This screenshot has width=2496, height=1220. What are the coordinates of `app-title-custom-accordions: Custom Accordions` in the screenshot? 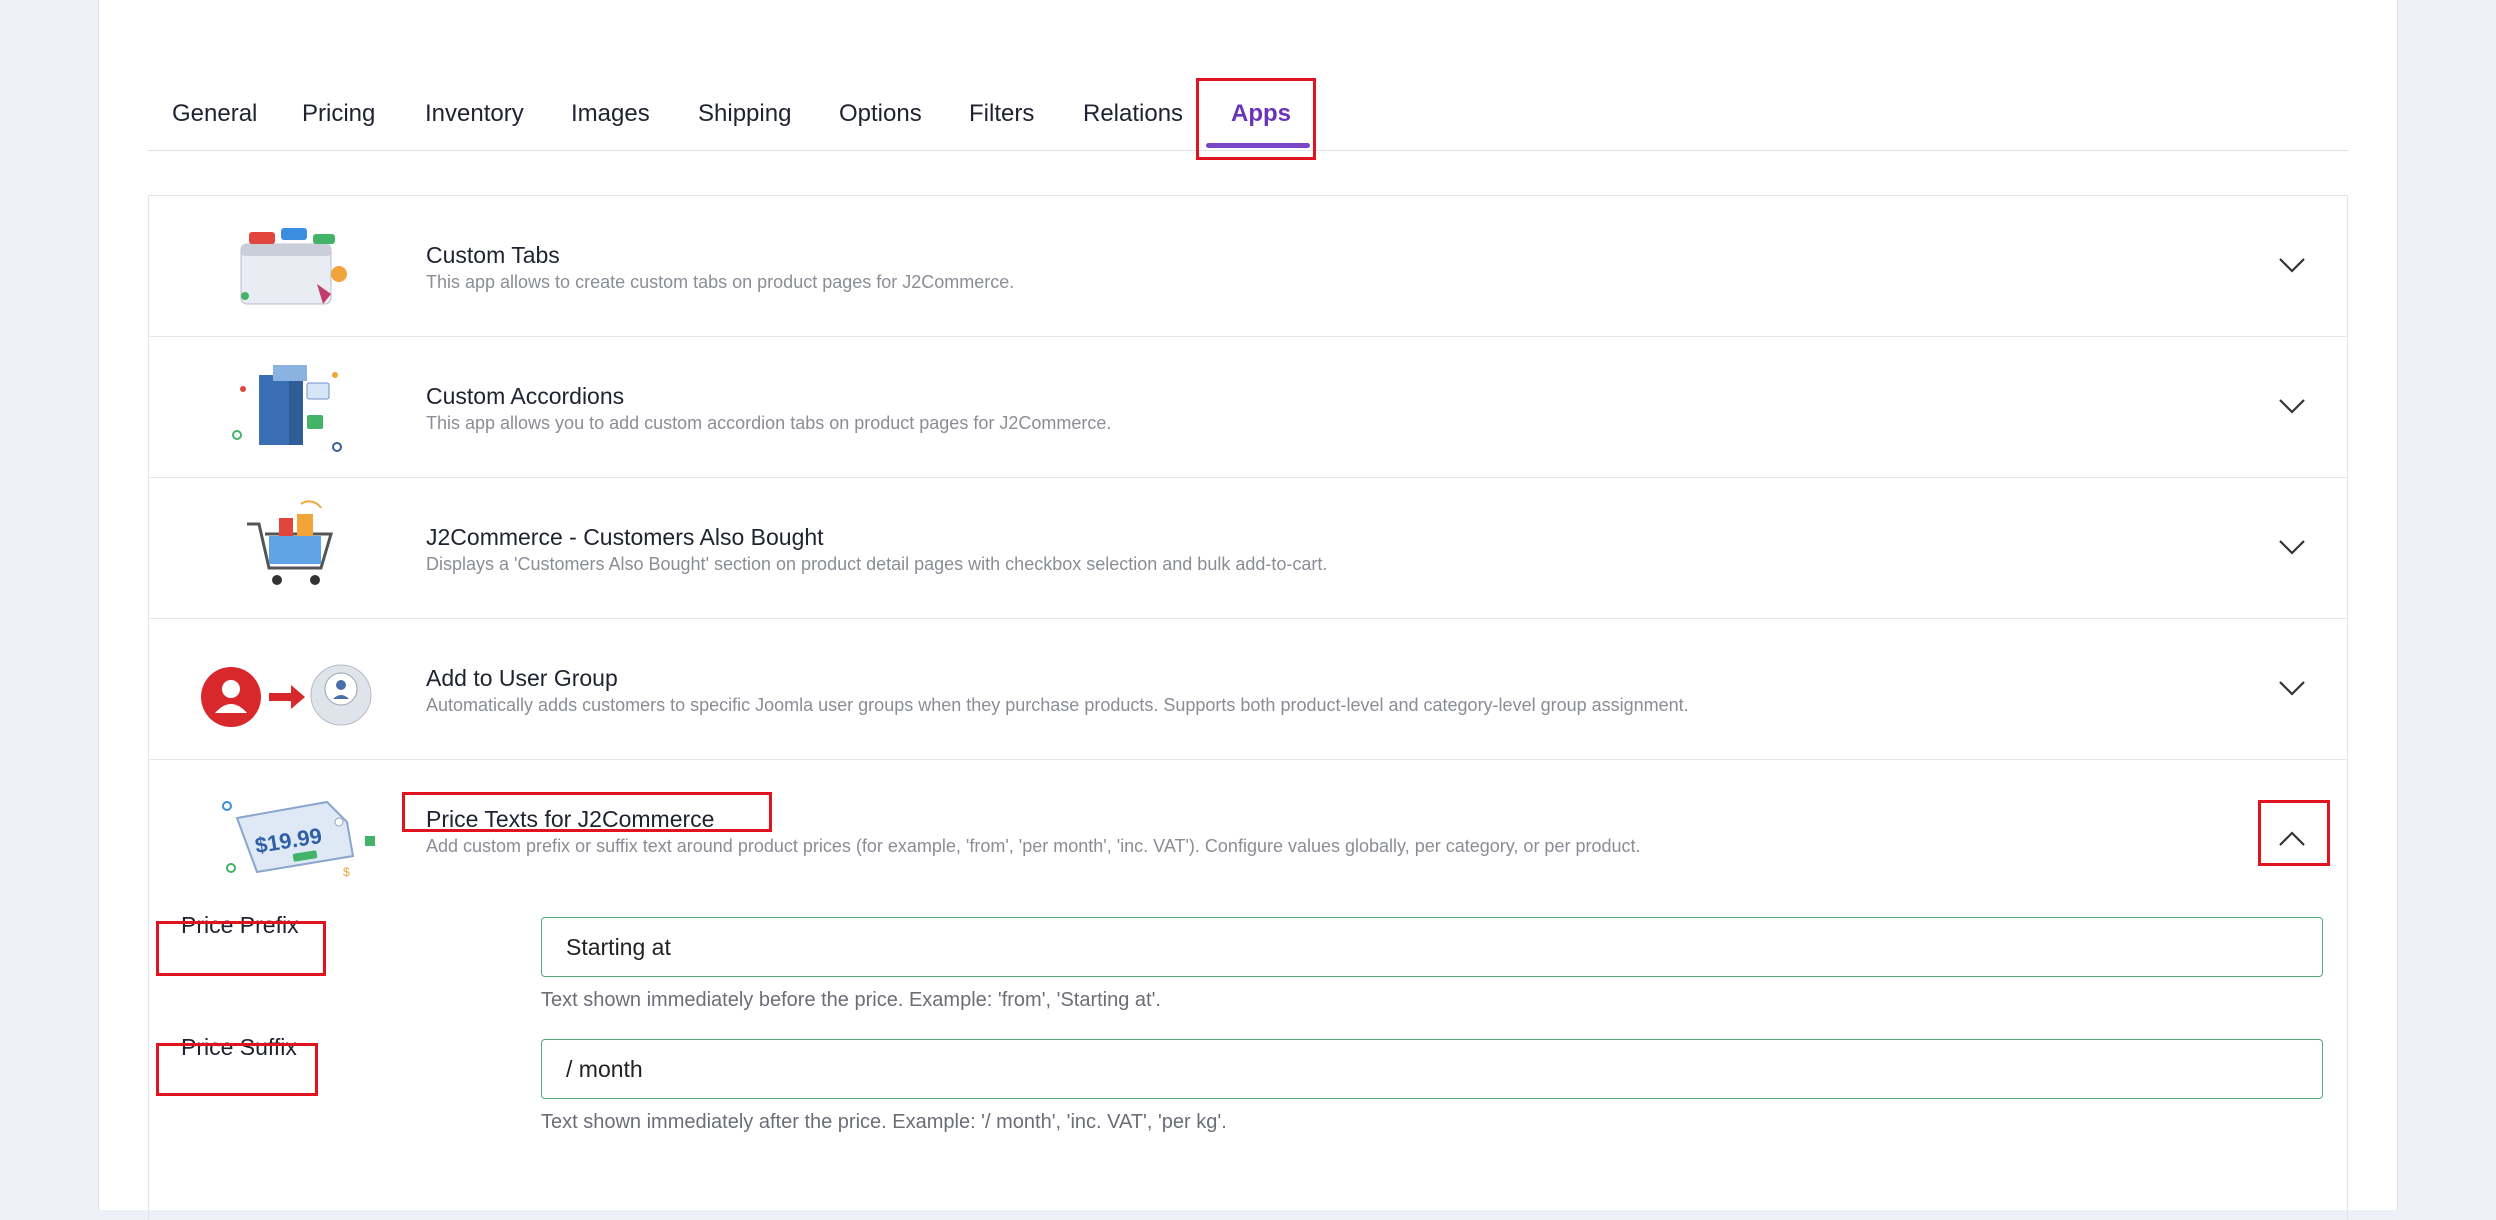 It's located at (525, 396).